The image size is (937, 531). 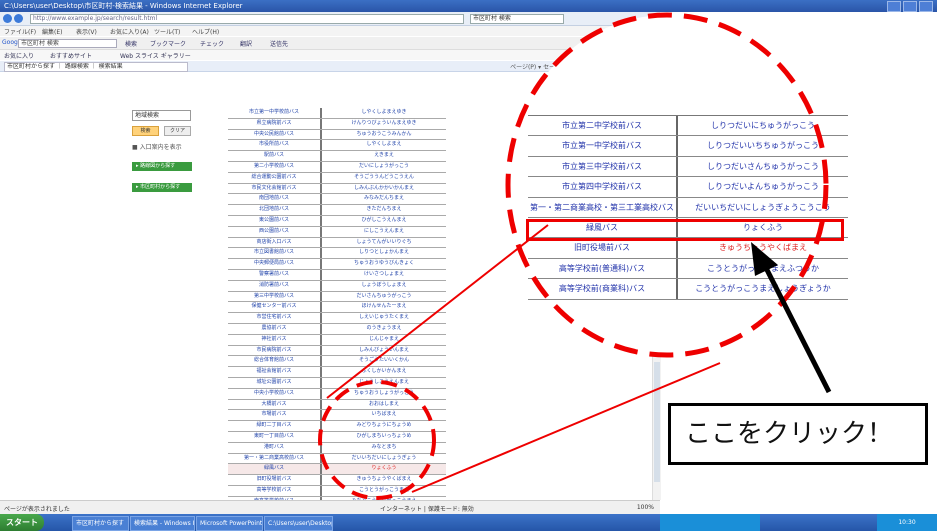 What do you see at coordinates (275, 220) in the screenshot?
I see `stop-name-link: 東公園前バス` at bounding box center [275, 220].